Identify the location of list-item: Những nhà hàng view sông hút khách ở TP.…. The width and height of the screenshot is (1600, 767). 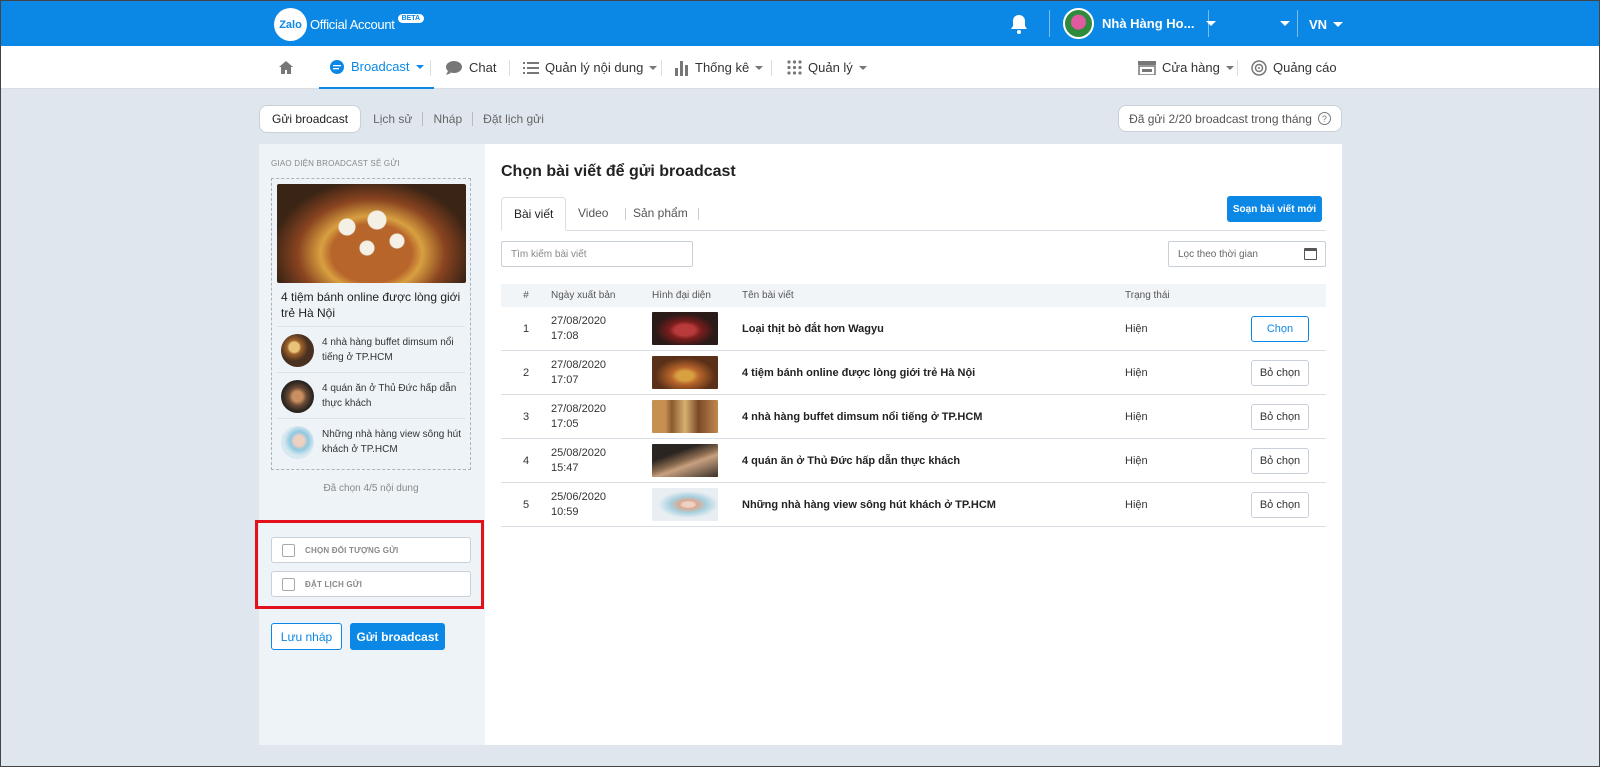
(371, 441).